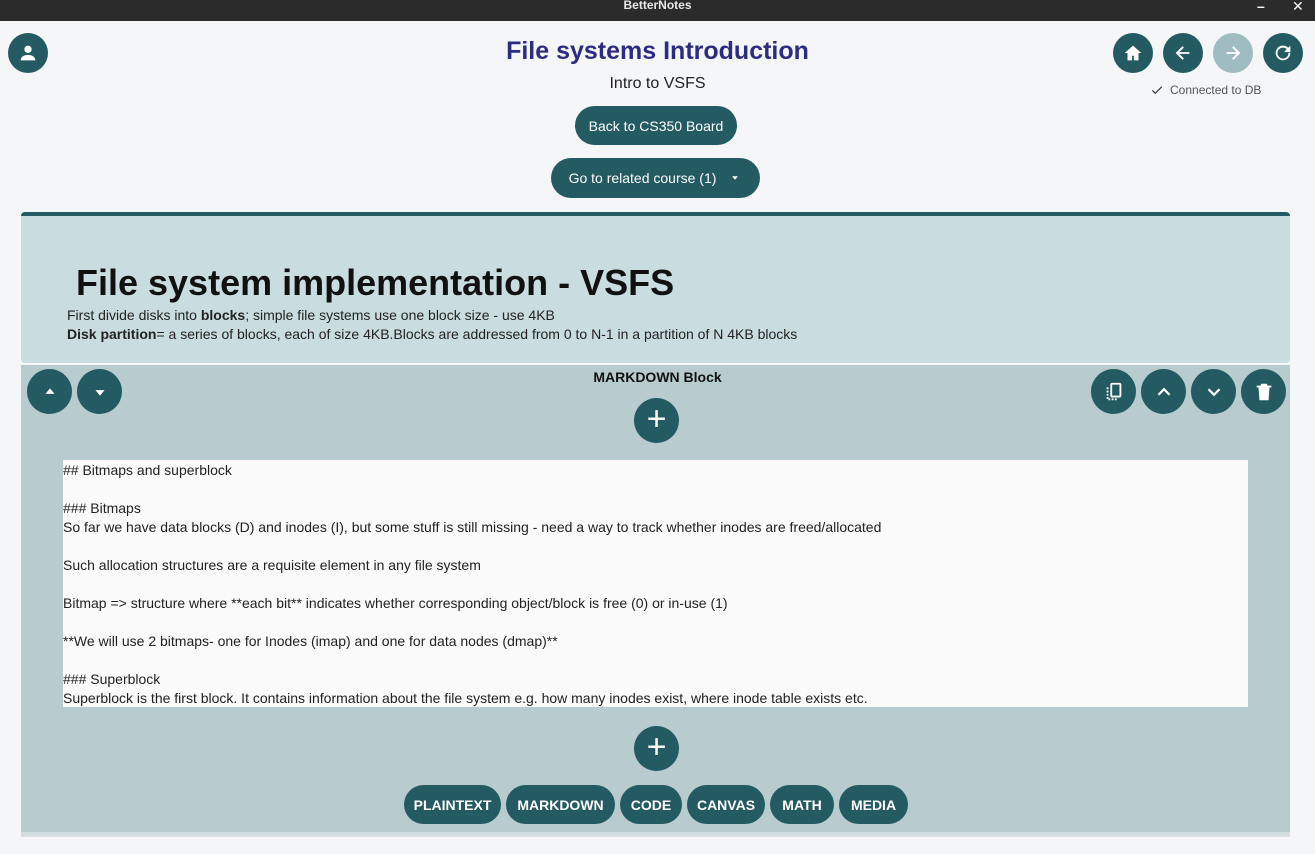  I want to click on forward-button, so click(1233, 53).